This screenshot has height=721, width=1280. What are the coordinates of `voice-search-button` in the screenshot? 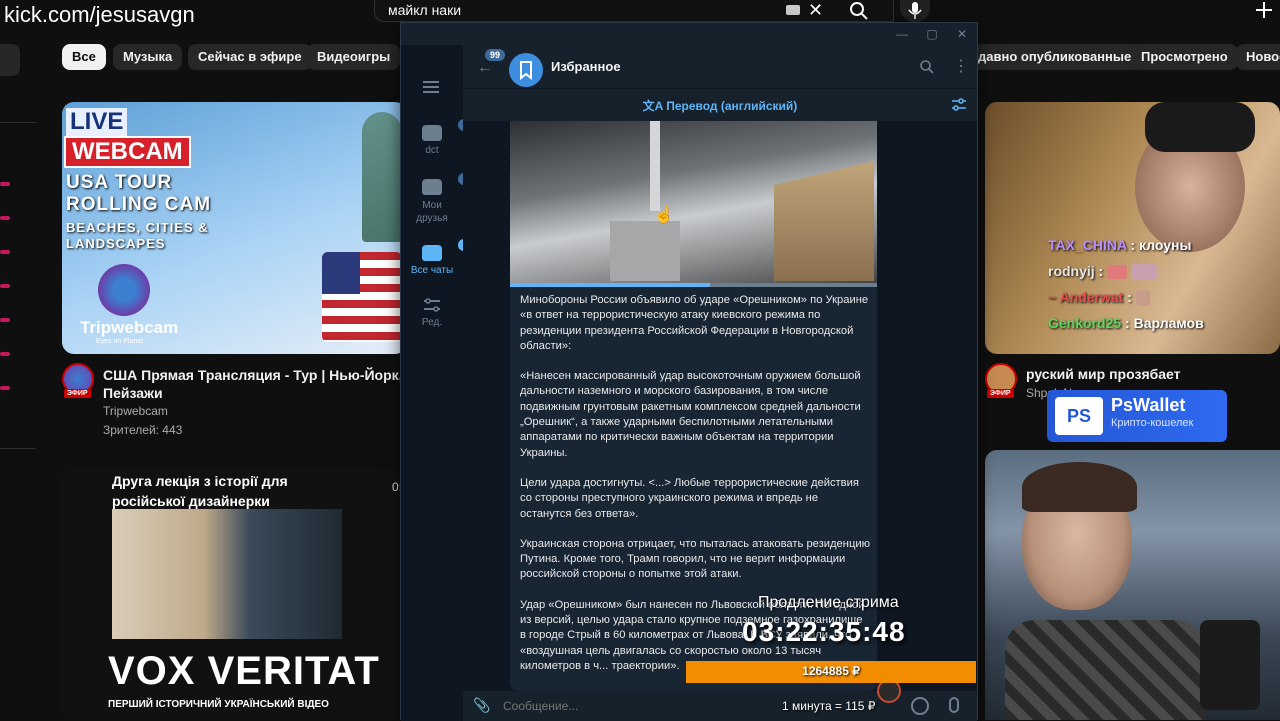 It's located at (915, 11).